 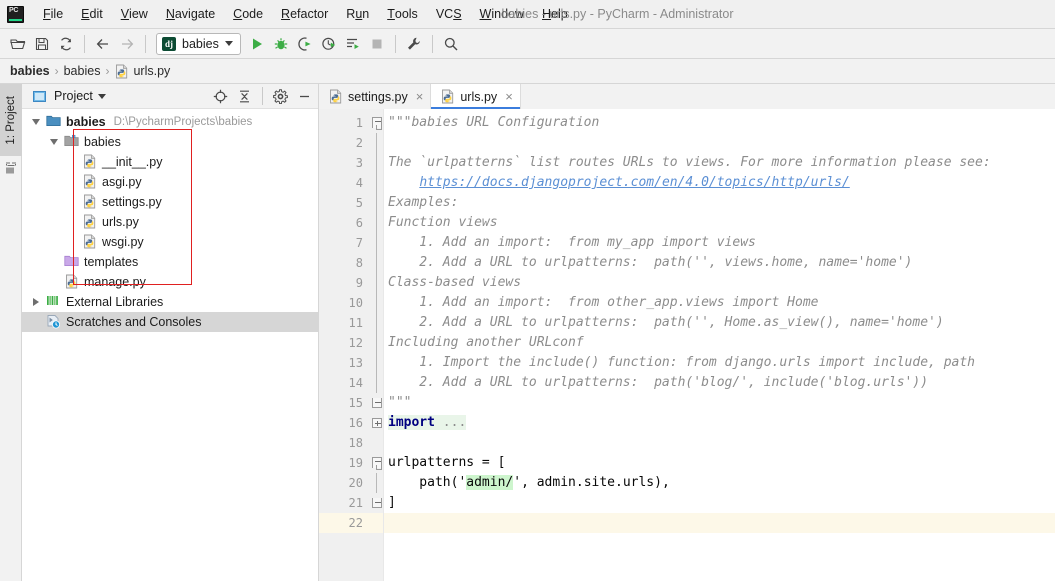 What do you see at coordinates (170, 162) in the screenshot?
I see `tree-item-init: __init__.py` at bounding box center [170, 162].